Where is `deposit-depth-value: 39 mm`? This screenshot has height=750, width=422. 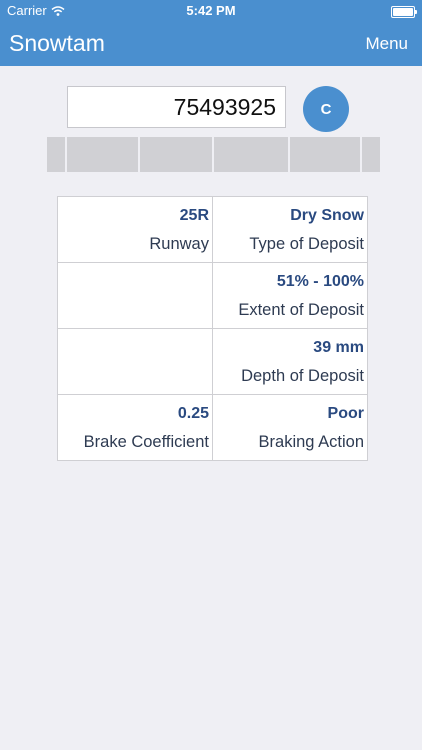 deposit-depth-value: 39 mm is located at coordinates (338, 347).